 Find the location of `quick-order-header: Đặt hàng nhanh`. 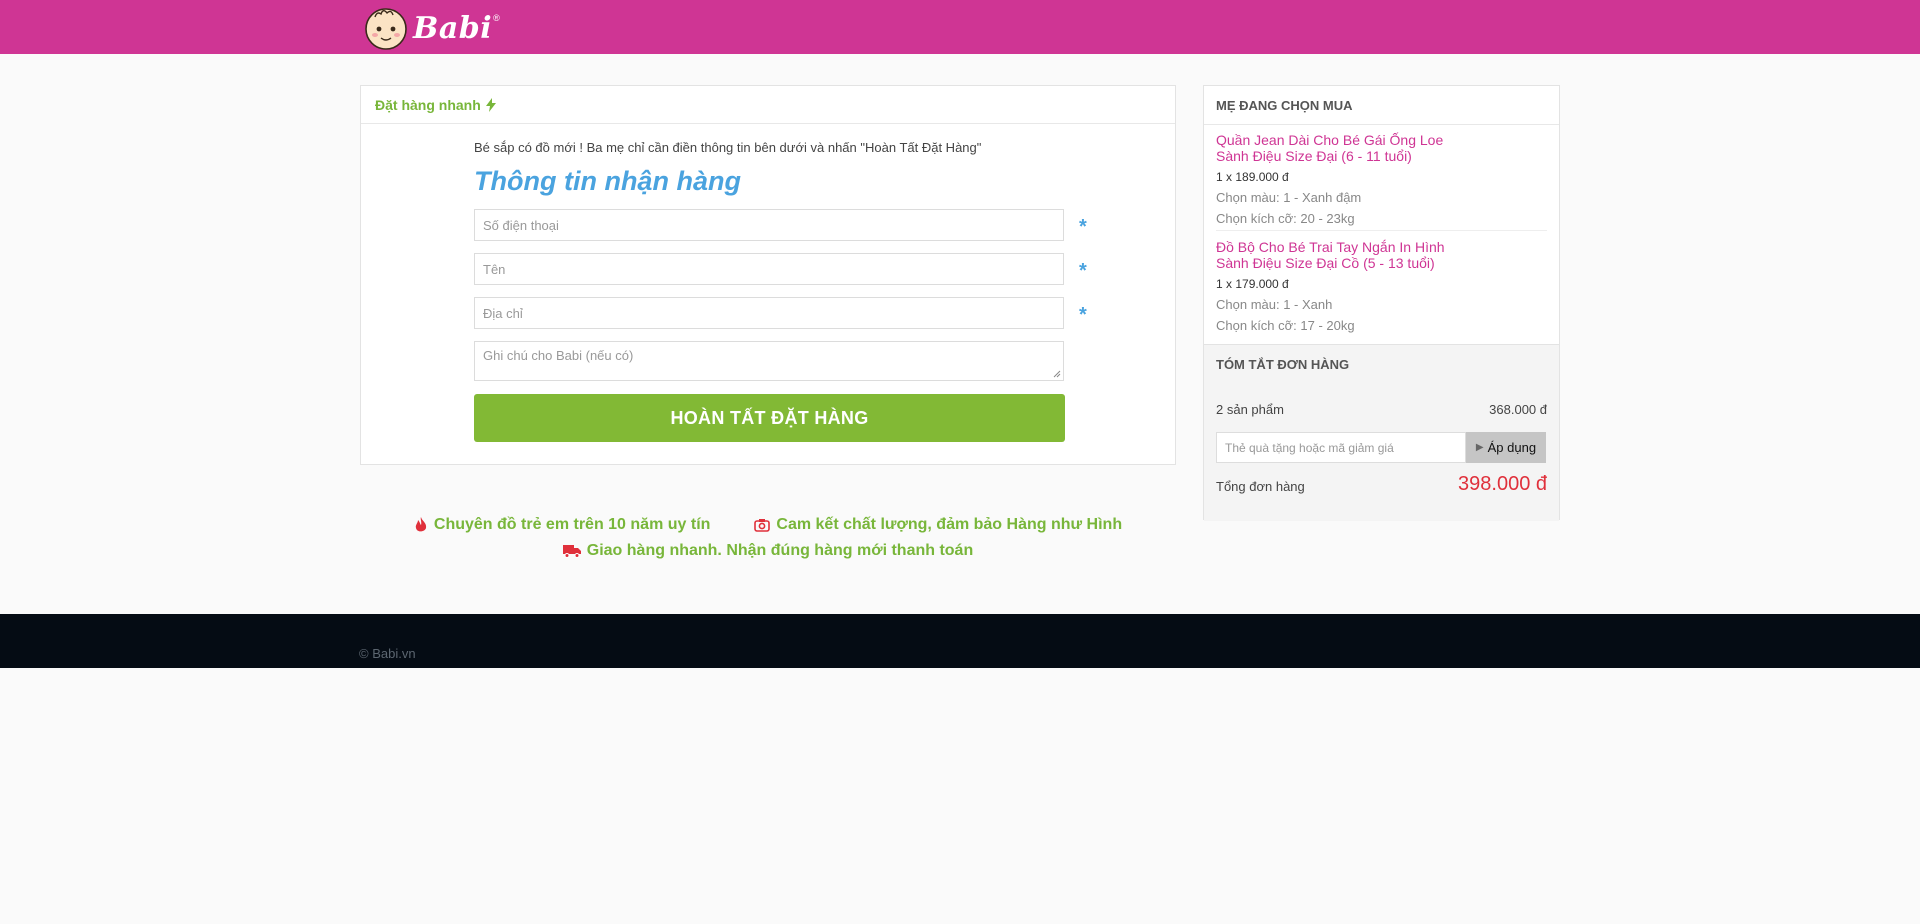

quick-order-header: Đặt hàng nhanh is located at coordinates (768, 105).